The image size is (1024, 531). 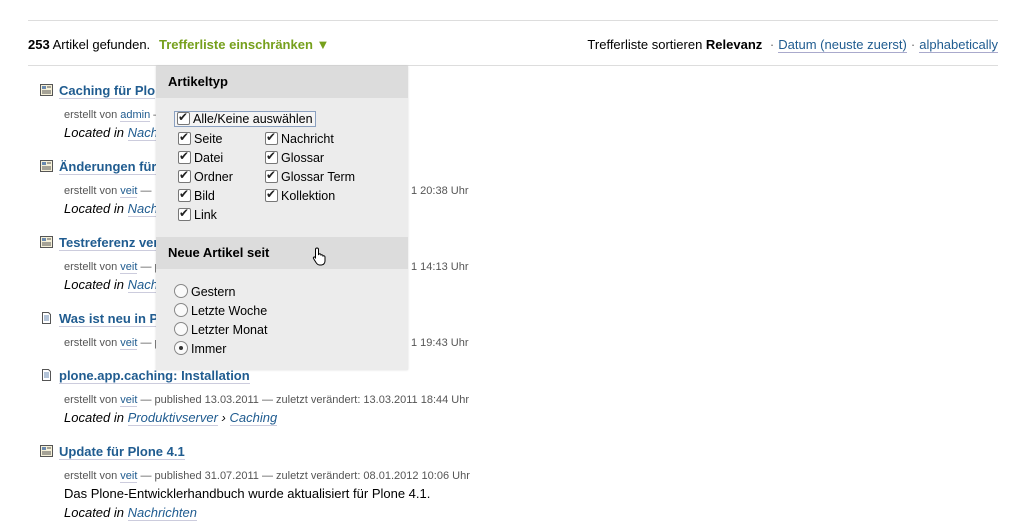 I want to click on type-label: Bild, so click(x=204, y=196).